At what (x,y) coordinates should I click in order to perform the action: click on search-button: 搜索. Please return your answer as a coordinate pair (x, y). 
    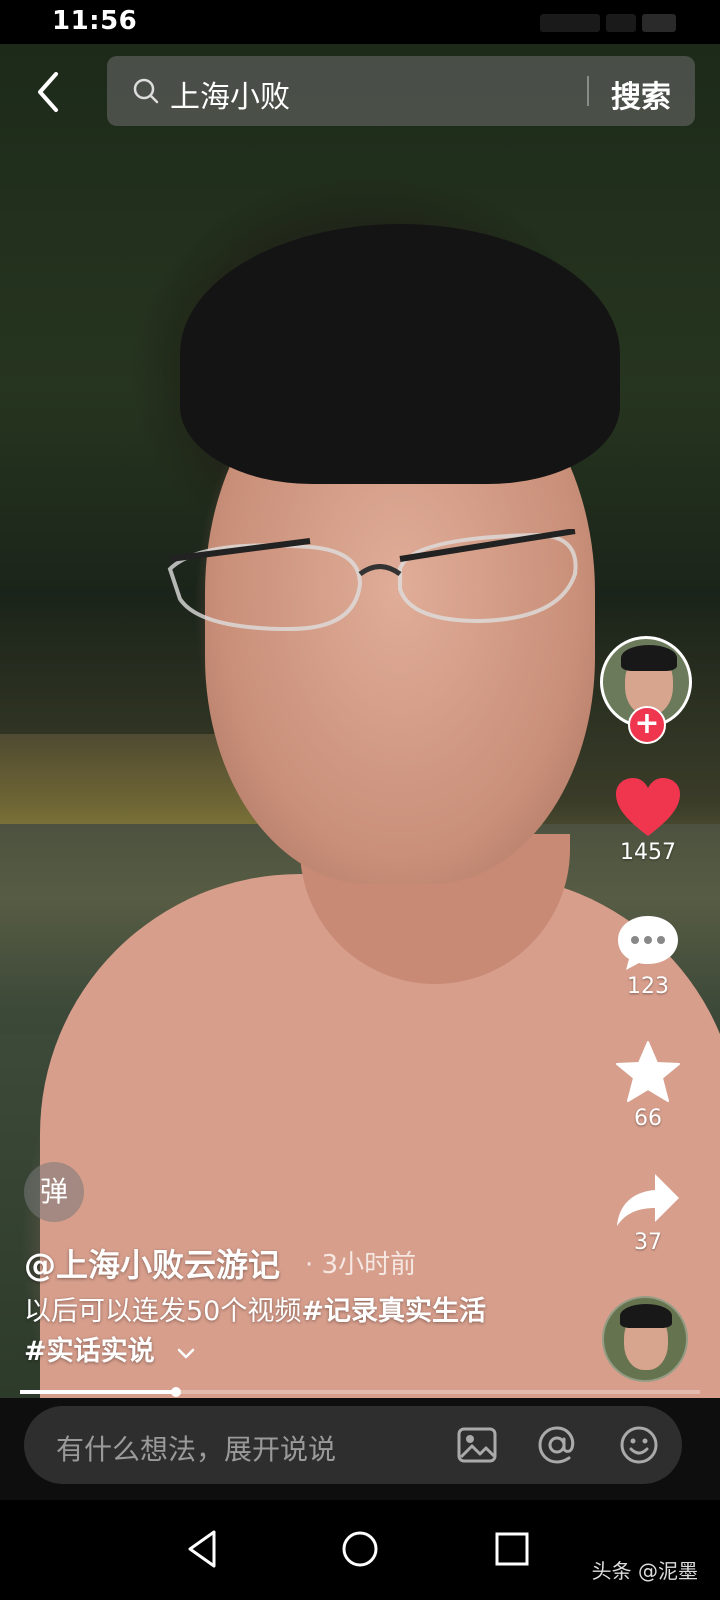
    Looking at the image, I should click on (641, 94).